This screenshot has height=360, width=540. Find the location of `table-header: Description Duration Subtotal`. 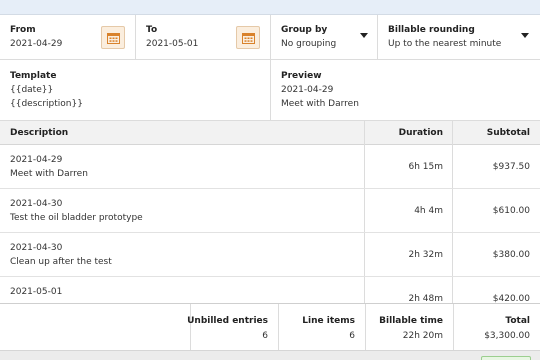

table-header: Description Duration Subtotal is located at coordinates (270, 133).